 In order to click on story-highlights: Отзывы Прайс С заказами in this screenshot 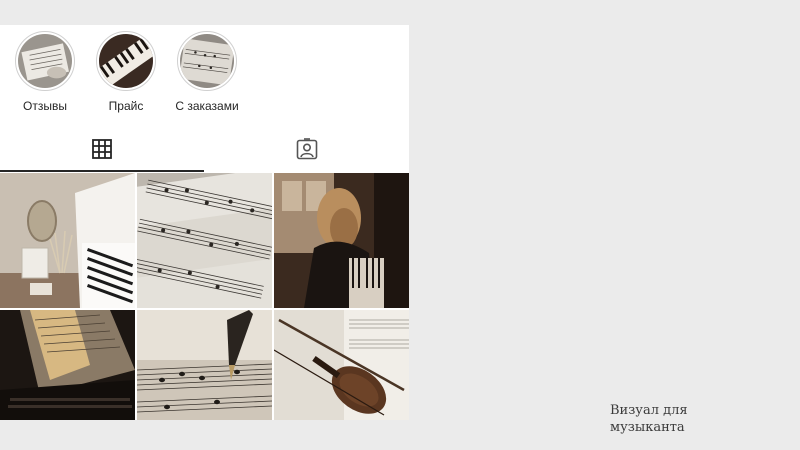, I will do `click(204, 72)`.